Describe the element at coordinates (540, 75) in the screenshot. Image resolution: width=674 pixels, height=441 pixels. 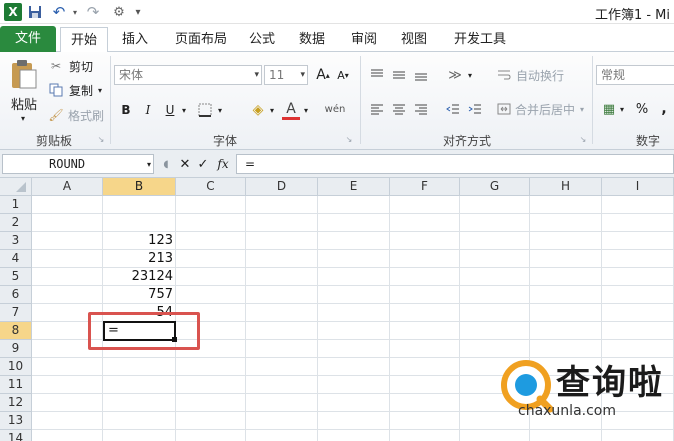
I see `wrap-text-button: 自动换行` at that location.